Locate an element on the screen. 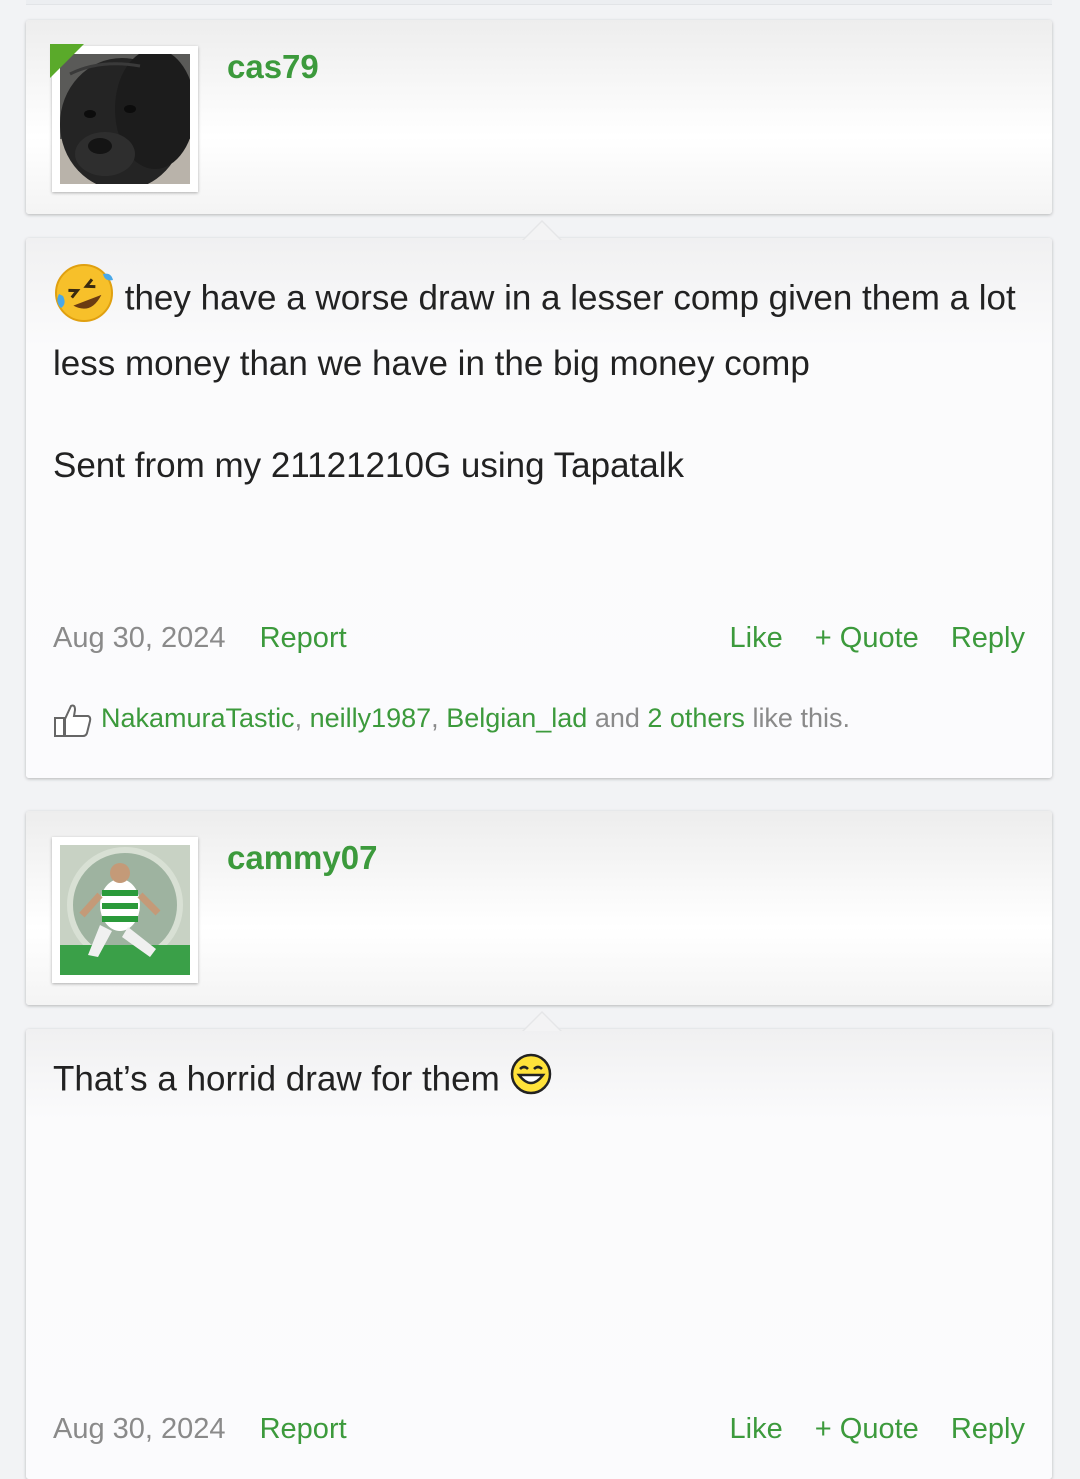 The image size is (1080, 1479). message-line-2: Sent from my 21121210G using Tapatalk is located at coordinates (369, 465).